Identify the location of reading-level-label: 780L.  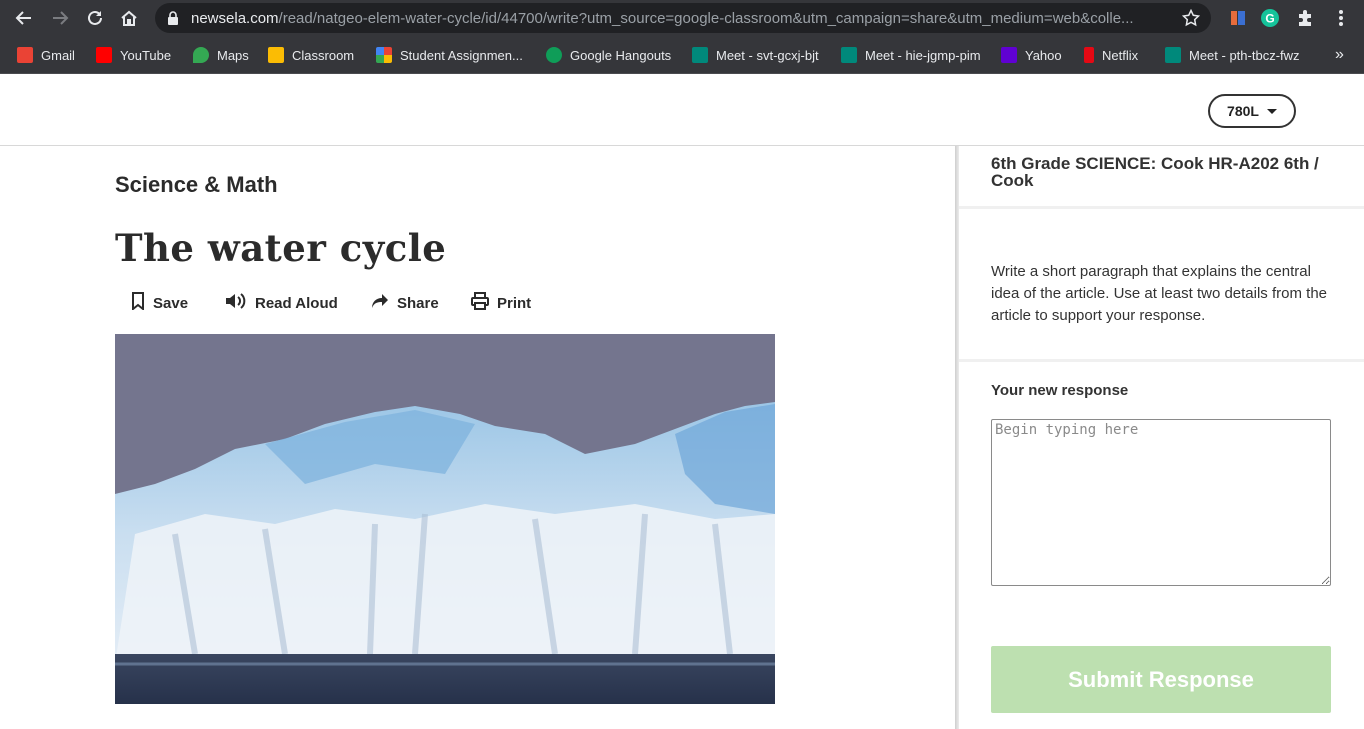
(1243, 111).